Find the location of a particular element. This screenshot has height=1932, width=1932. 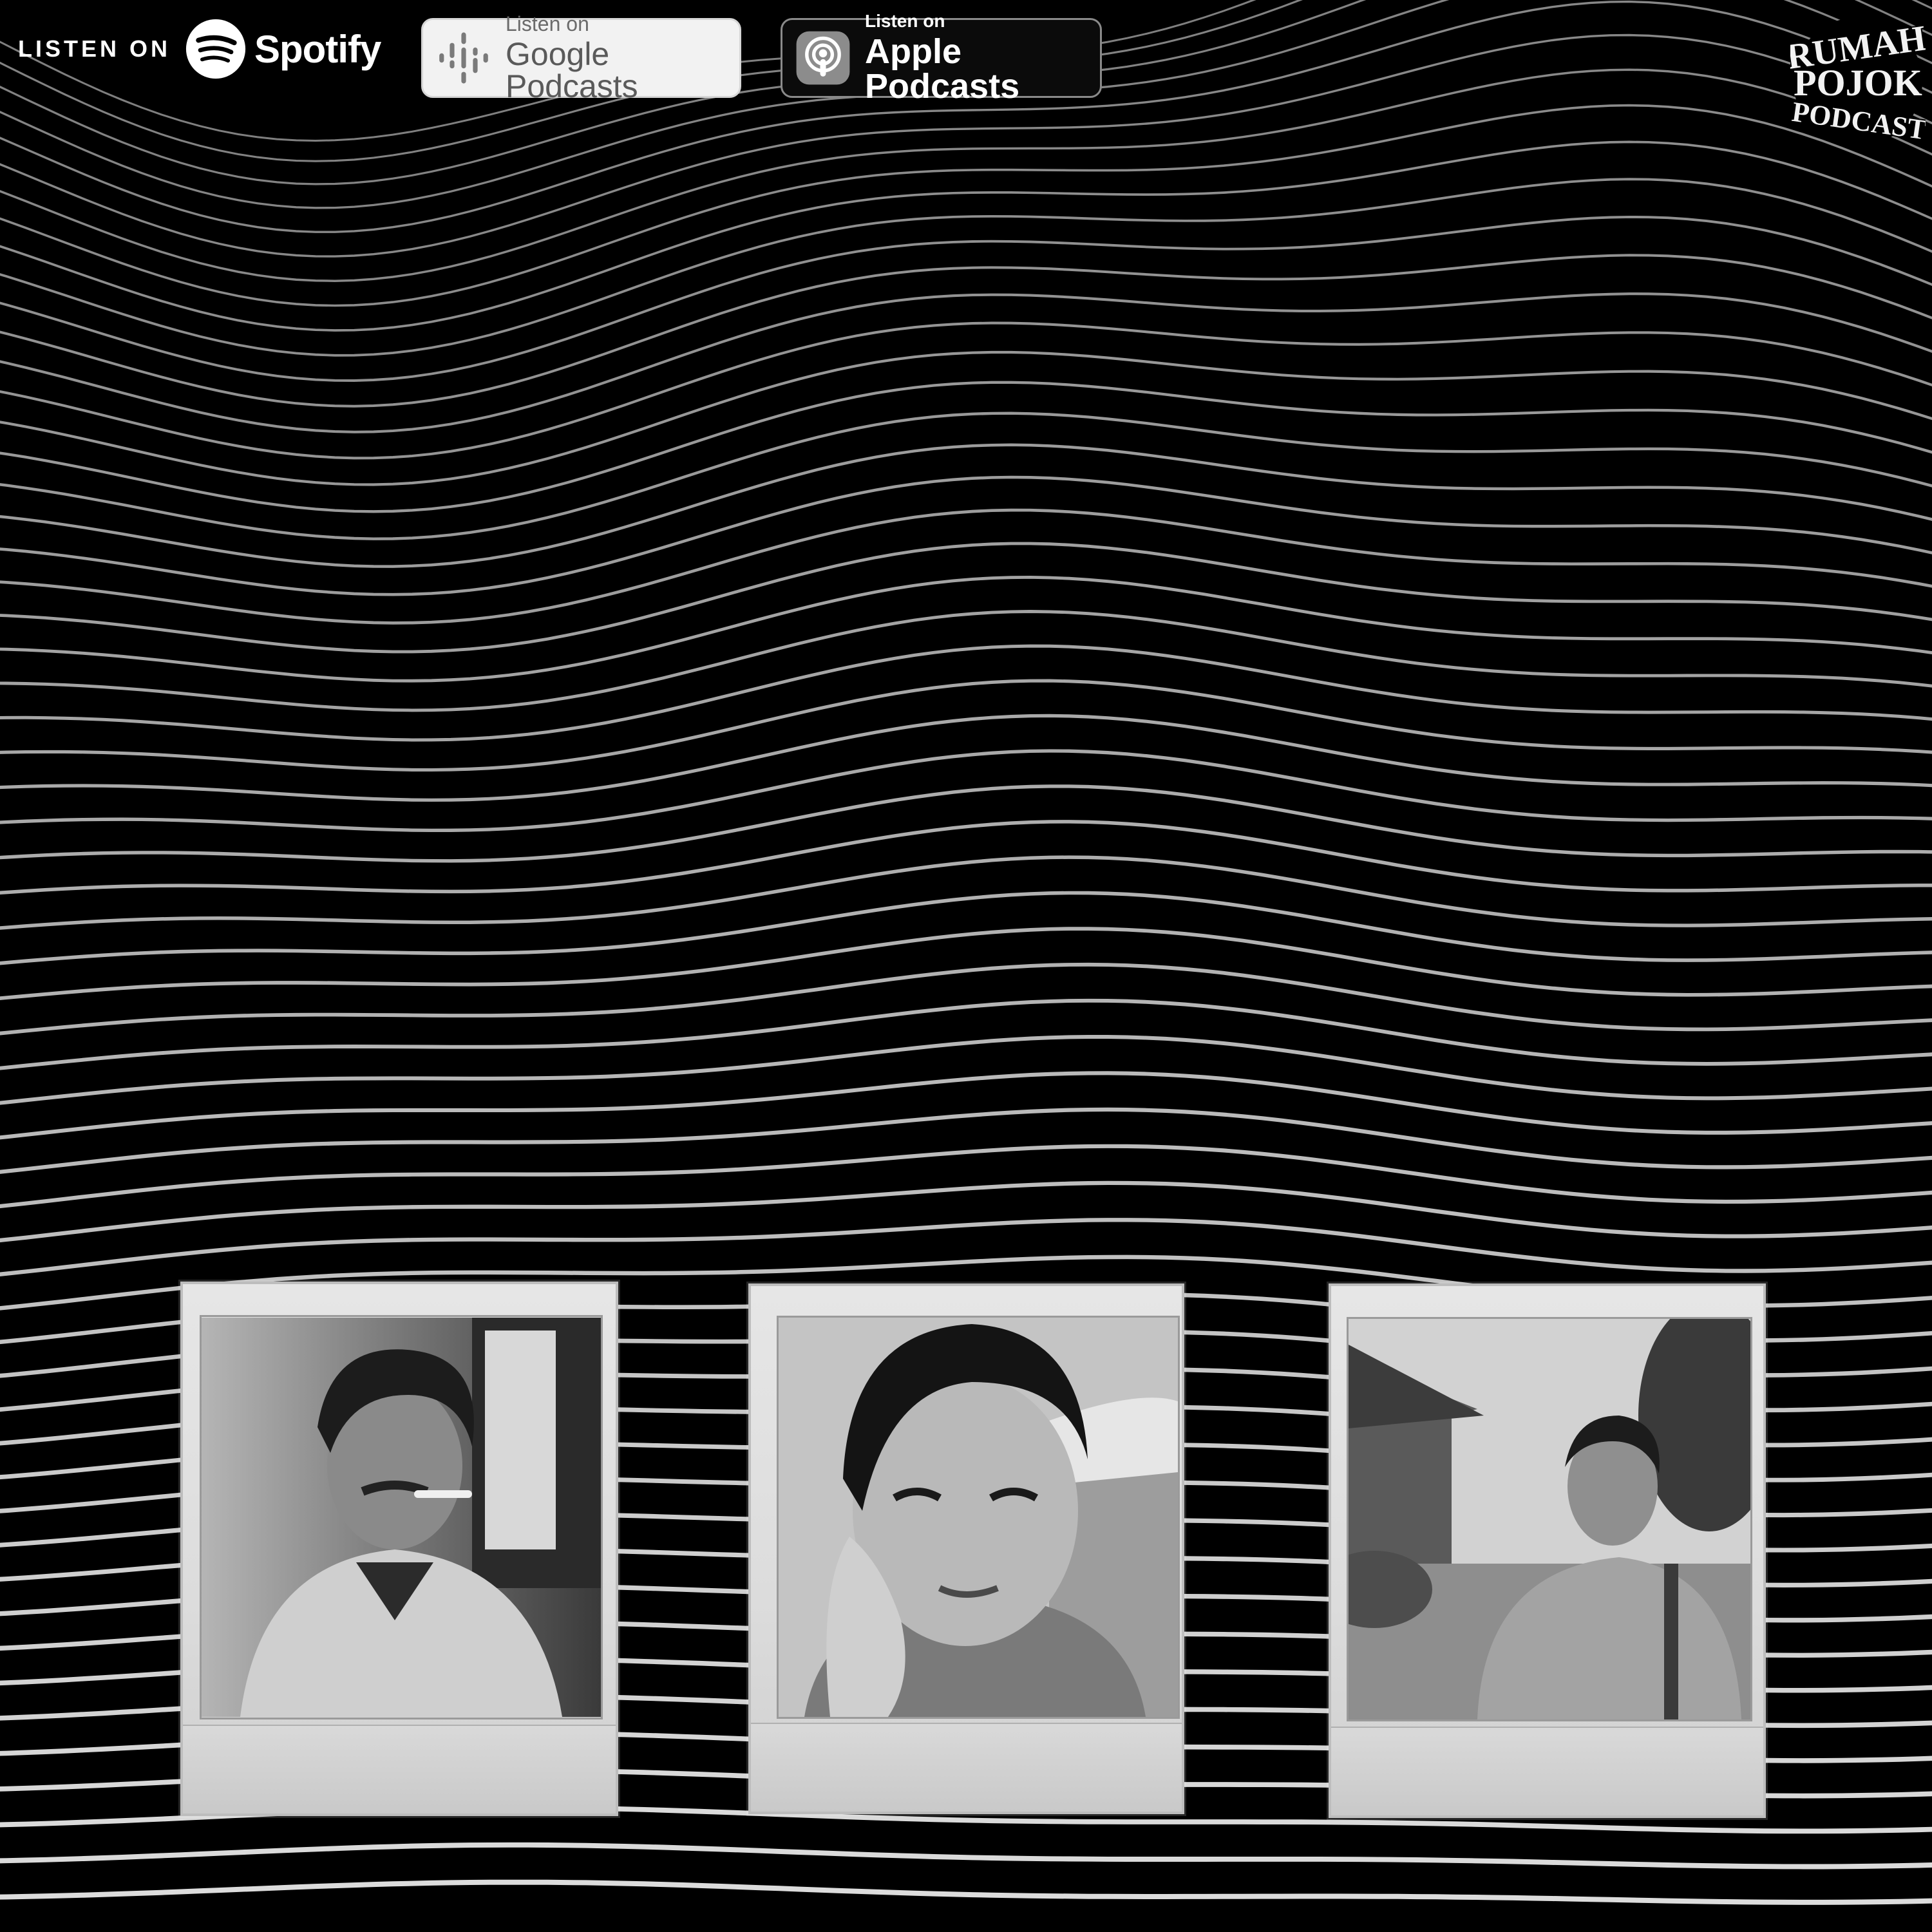

google-badge-title: Google Podcasts is located at coordinates (572, 70).